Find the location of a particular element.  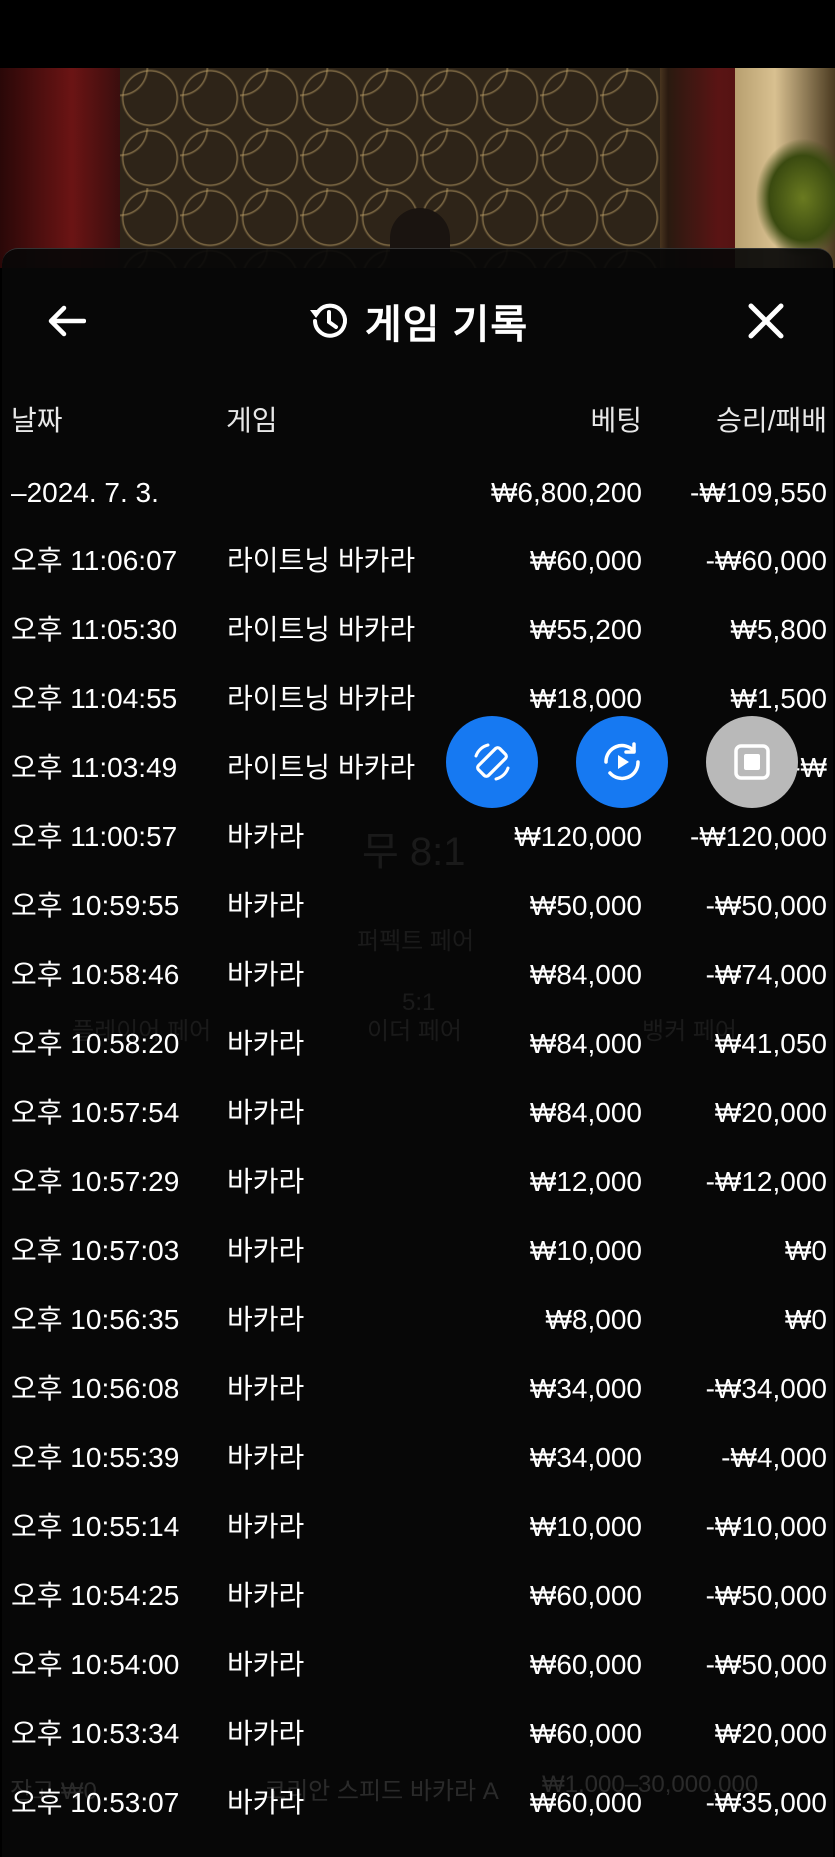

live-video-background is located at coordinates (417, 168).